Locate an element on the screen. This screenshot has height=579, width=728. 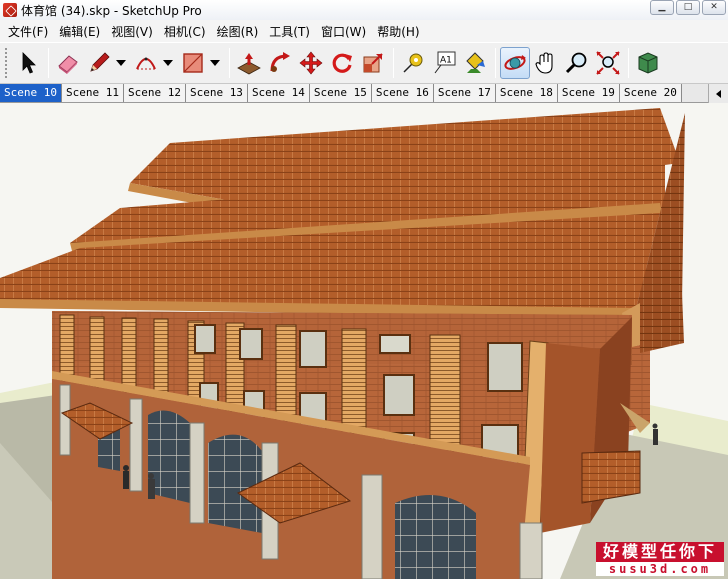
title-bar: 体育馆 (34).skp - SketchUp Pro ▁ □ ✕ is located at coordinates (364, 10).